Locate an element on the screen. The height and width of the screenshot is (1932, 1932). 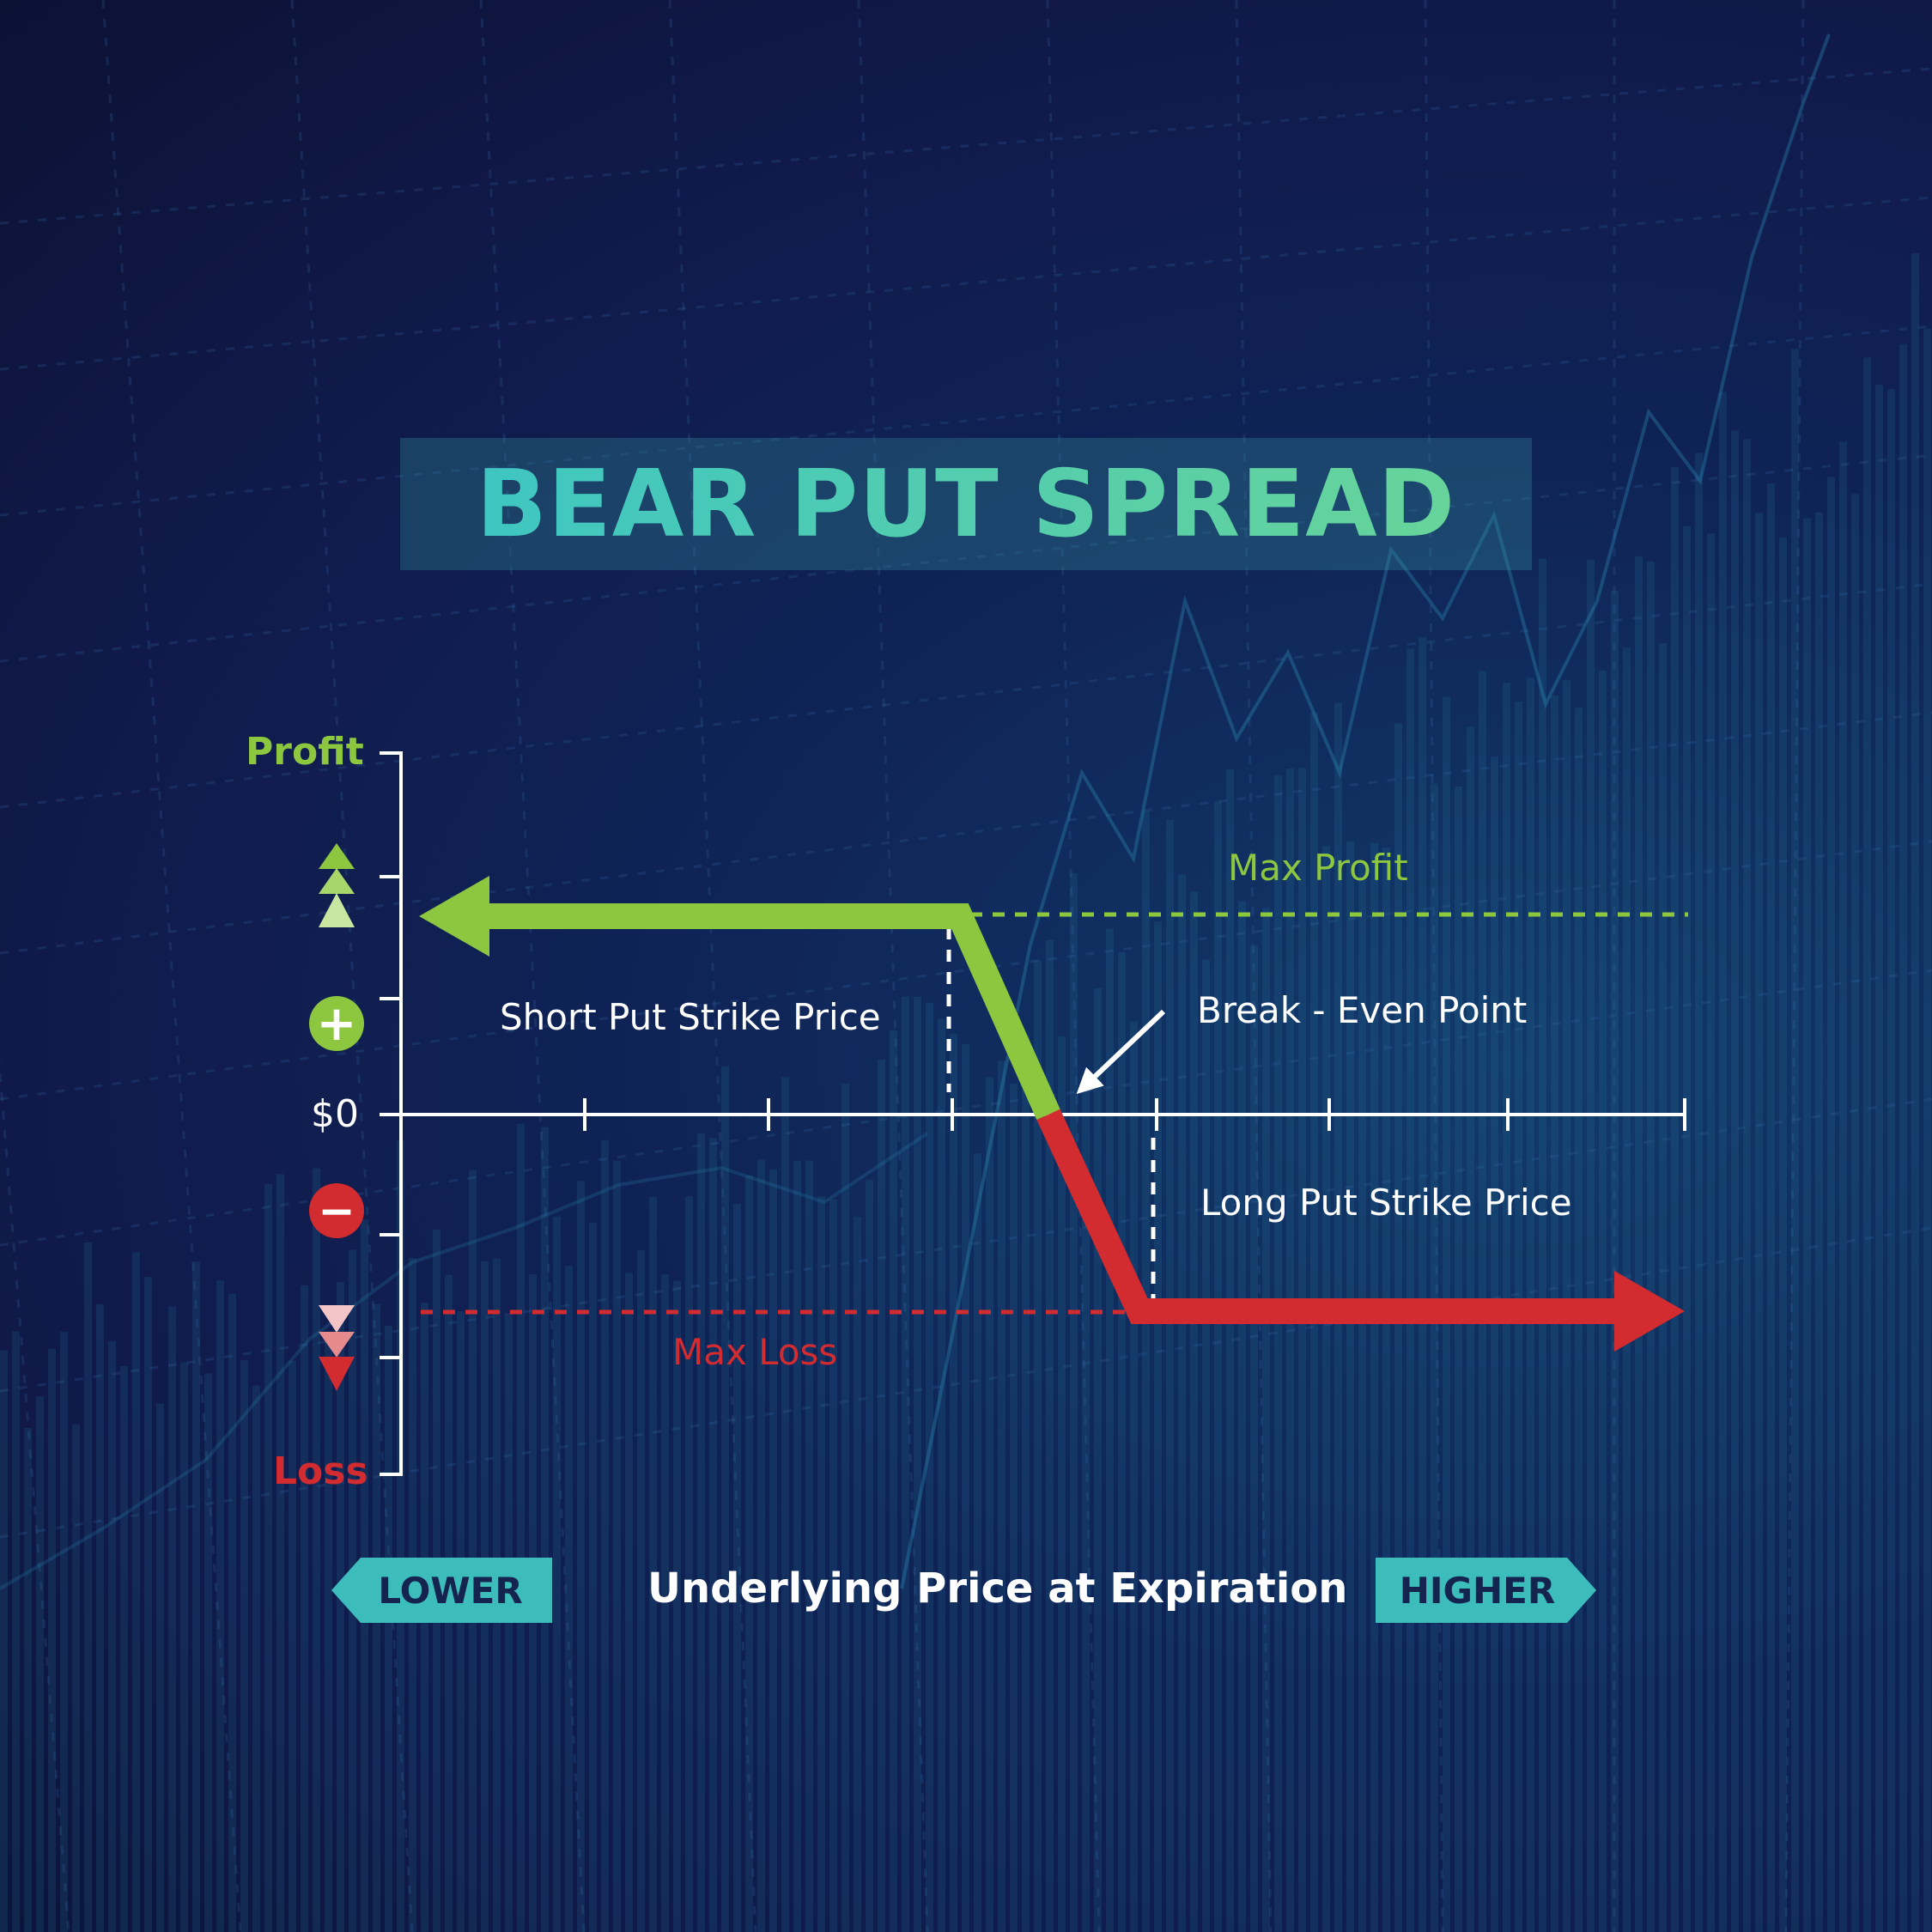
lower-direction-tag: LOWER is located at coordinates (441, 1590).